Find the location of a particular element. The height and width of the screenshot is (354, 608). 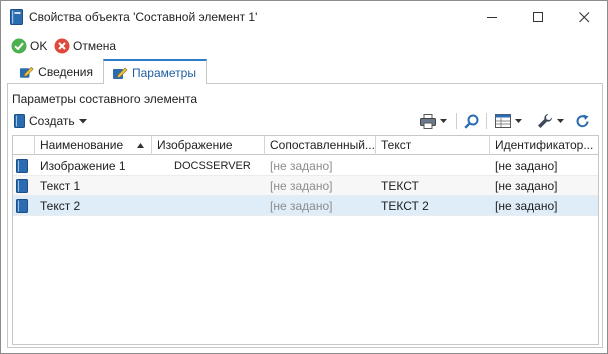

column-header-text: Текст is located at coordinates (433, 145).